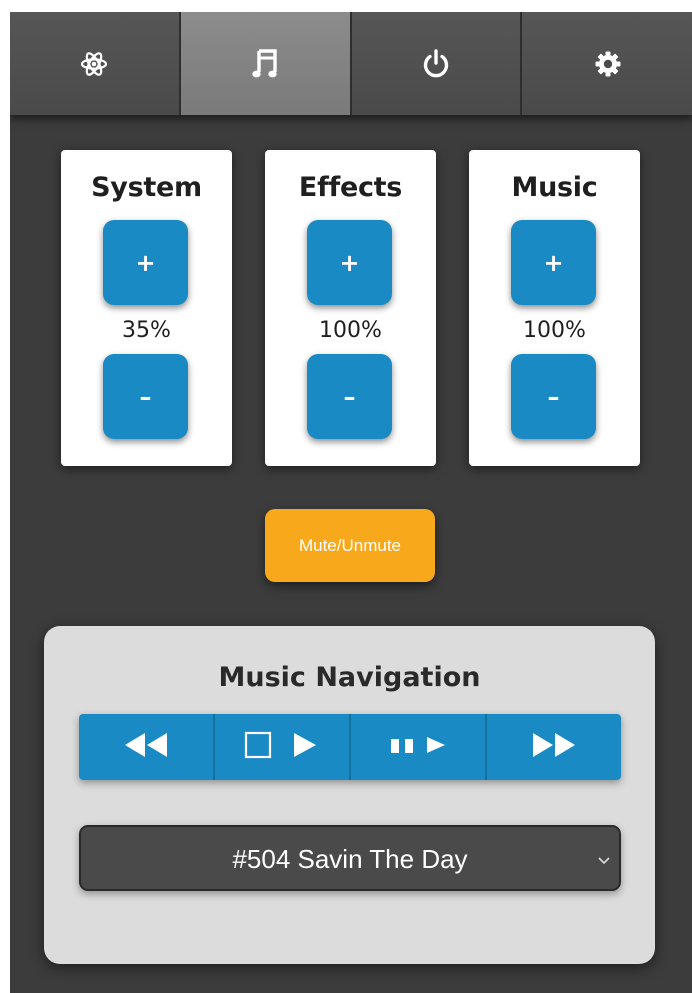 This screenshot has height=993, width=692. What do you see at coordinates (604, 860) in the screenshot?
I see `chevron-down-icon` at bounding box center [604, 860].